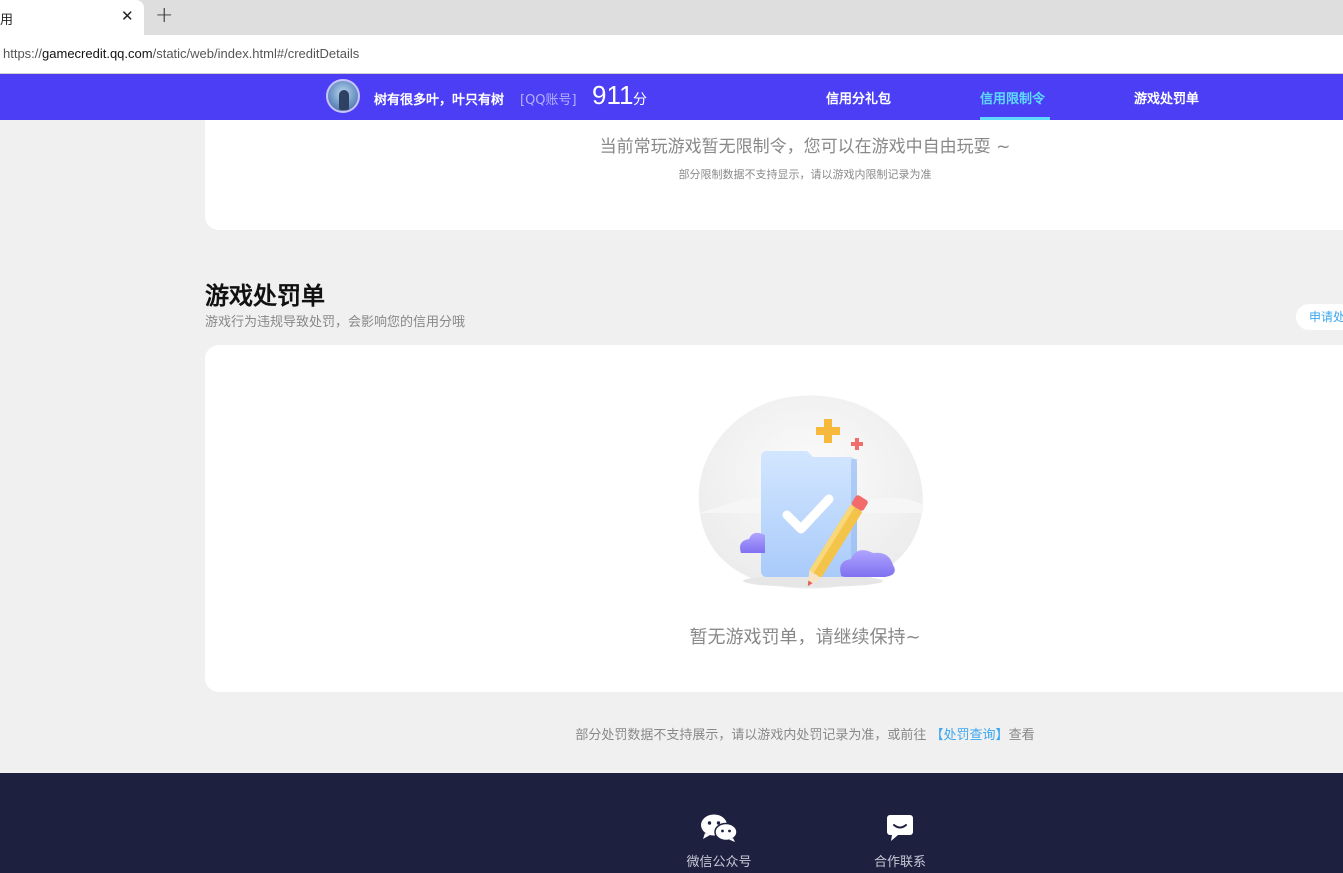  What do you see at coordinates (1021, 735) in the screenshot?
I see `note-suffix: 查看` at bounding box center [1021, 735].